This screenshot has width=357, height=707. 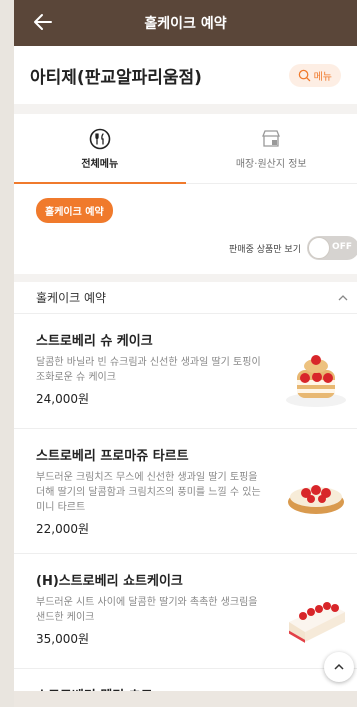 What do you see at coordinates (185, 294) in the screenshot?
I see `section-header: 홀케이크 예약` at bounding box center [185, 294].